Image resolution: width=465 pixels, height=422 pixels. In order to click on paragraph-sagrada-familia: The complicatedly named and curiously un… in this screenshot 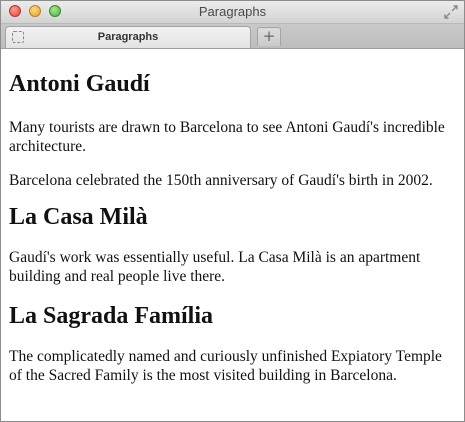, I will do `click(225, 366)`.